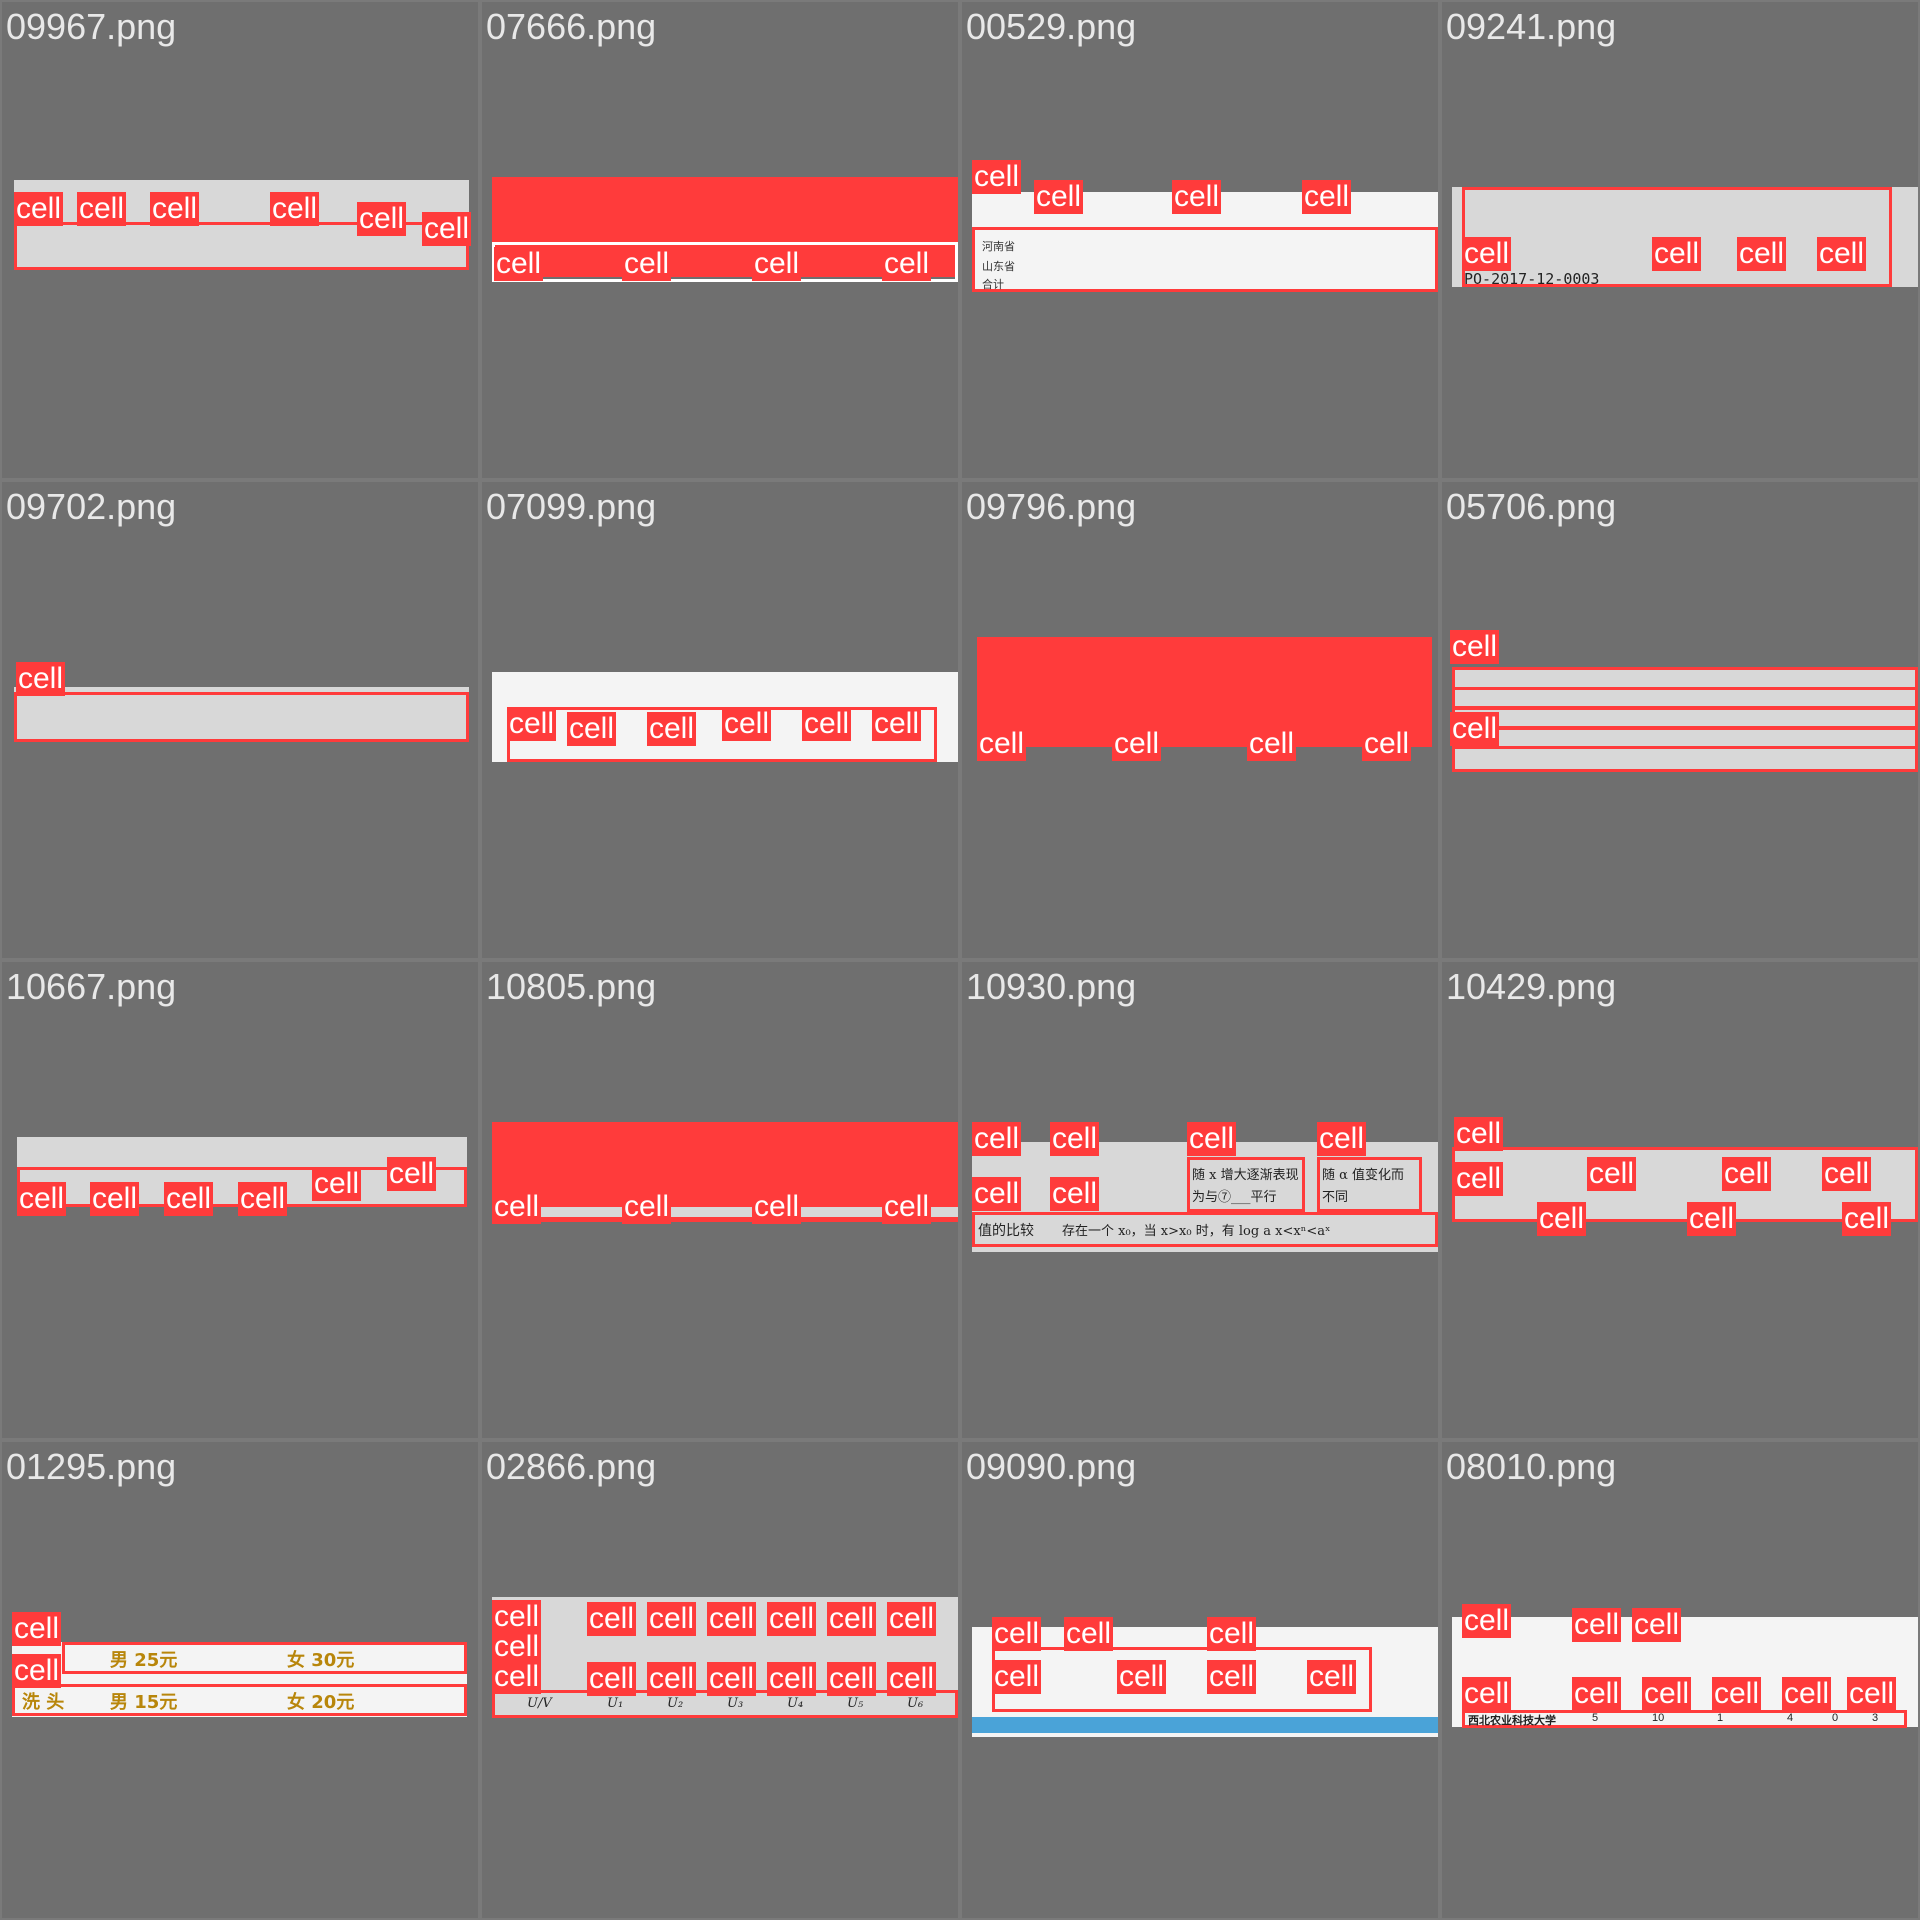  I want to click on cell-text: 随 α 值变化而, so click(1363, 1175).